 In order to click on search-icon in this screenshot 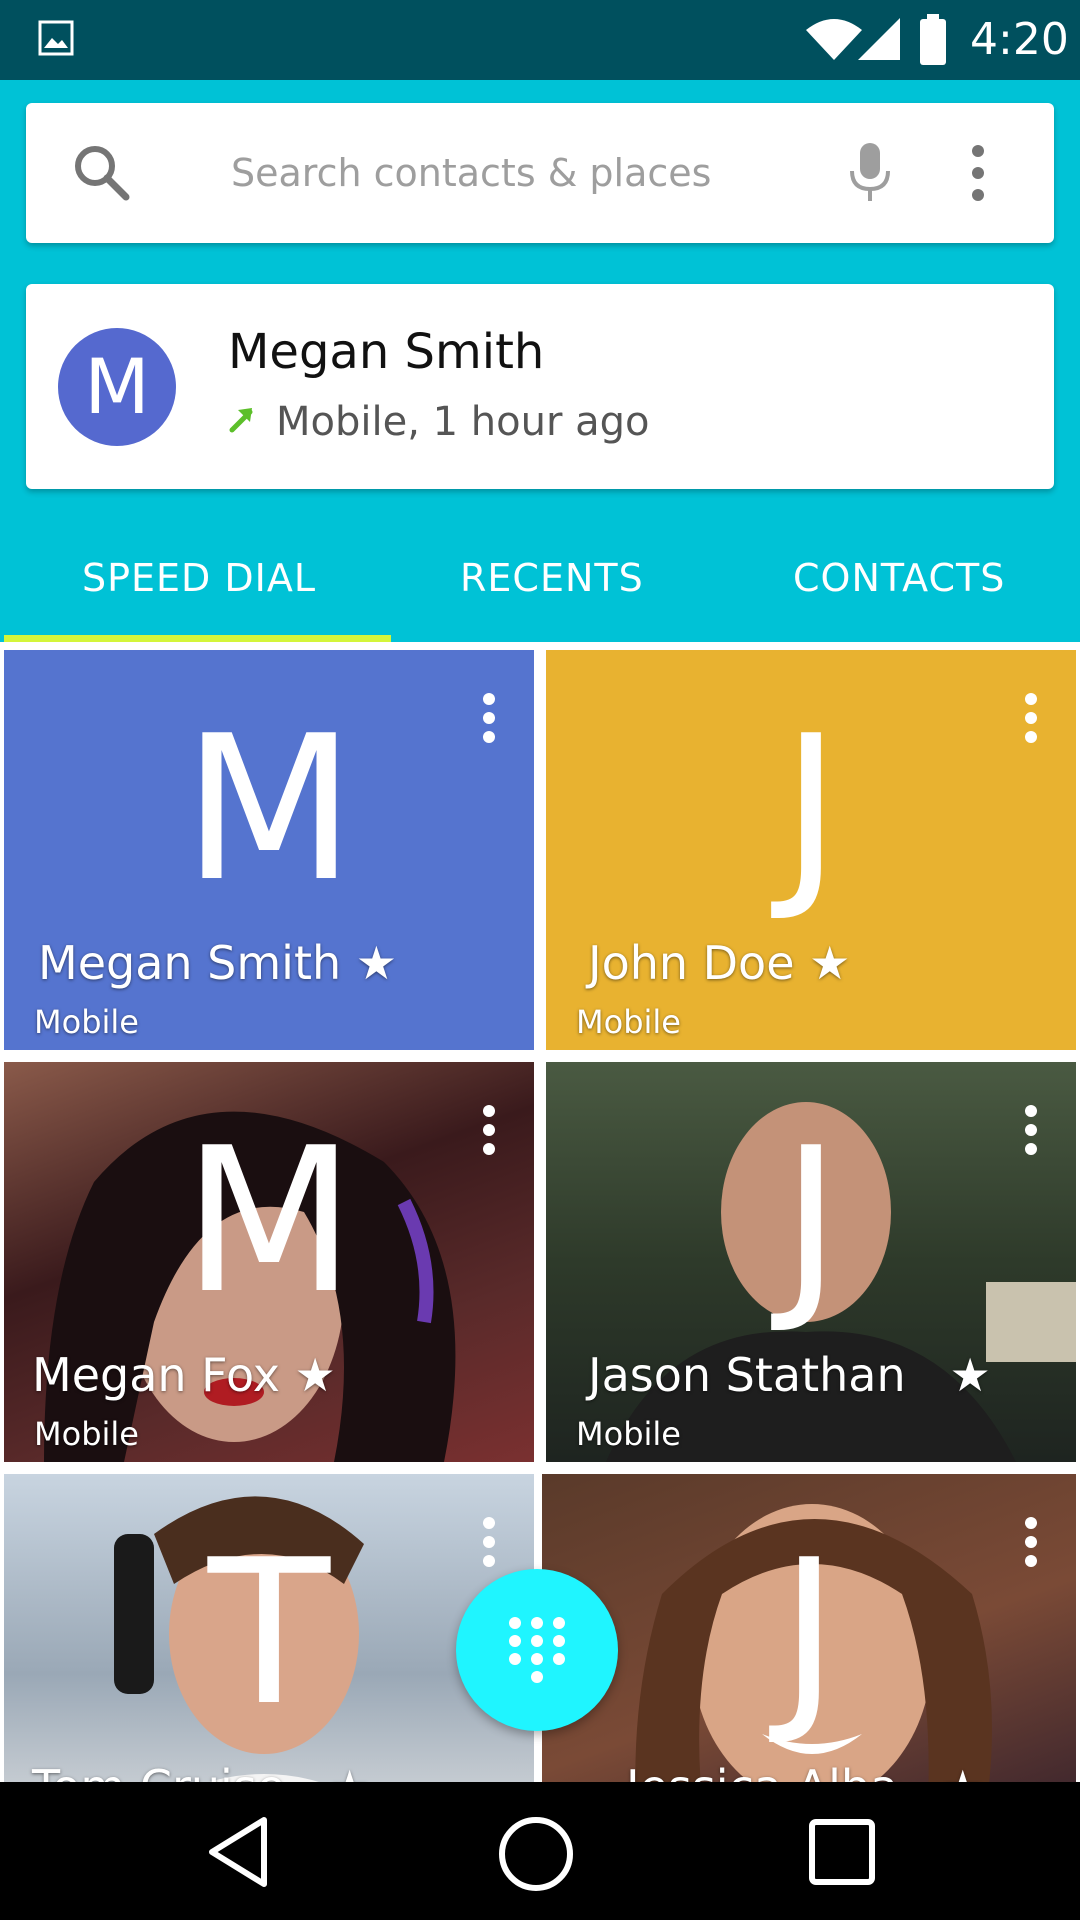, I will do `click(101, 172)`.